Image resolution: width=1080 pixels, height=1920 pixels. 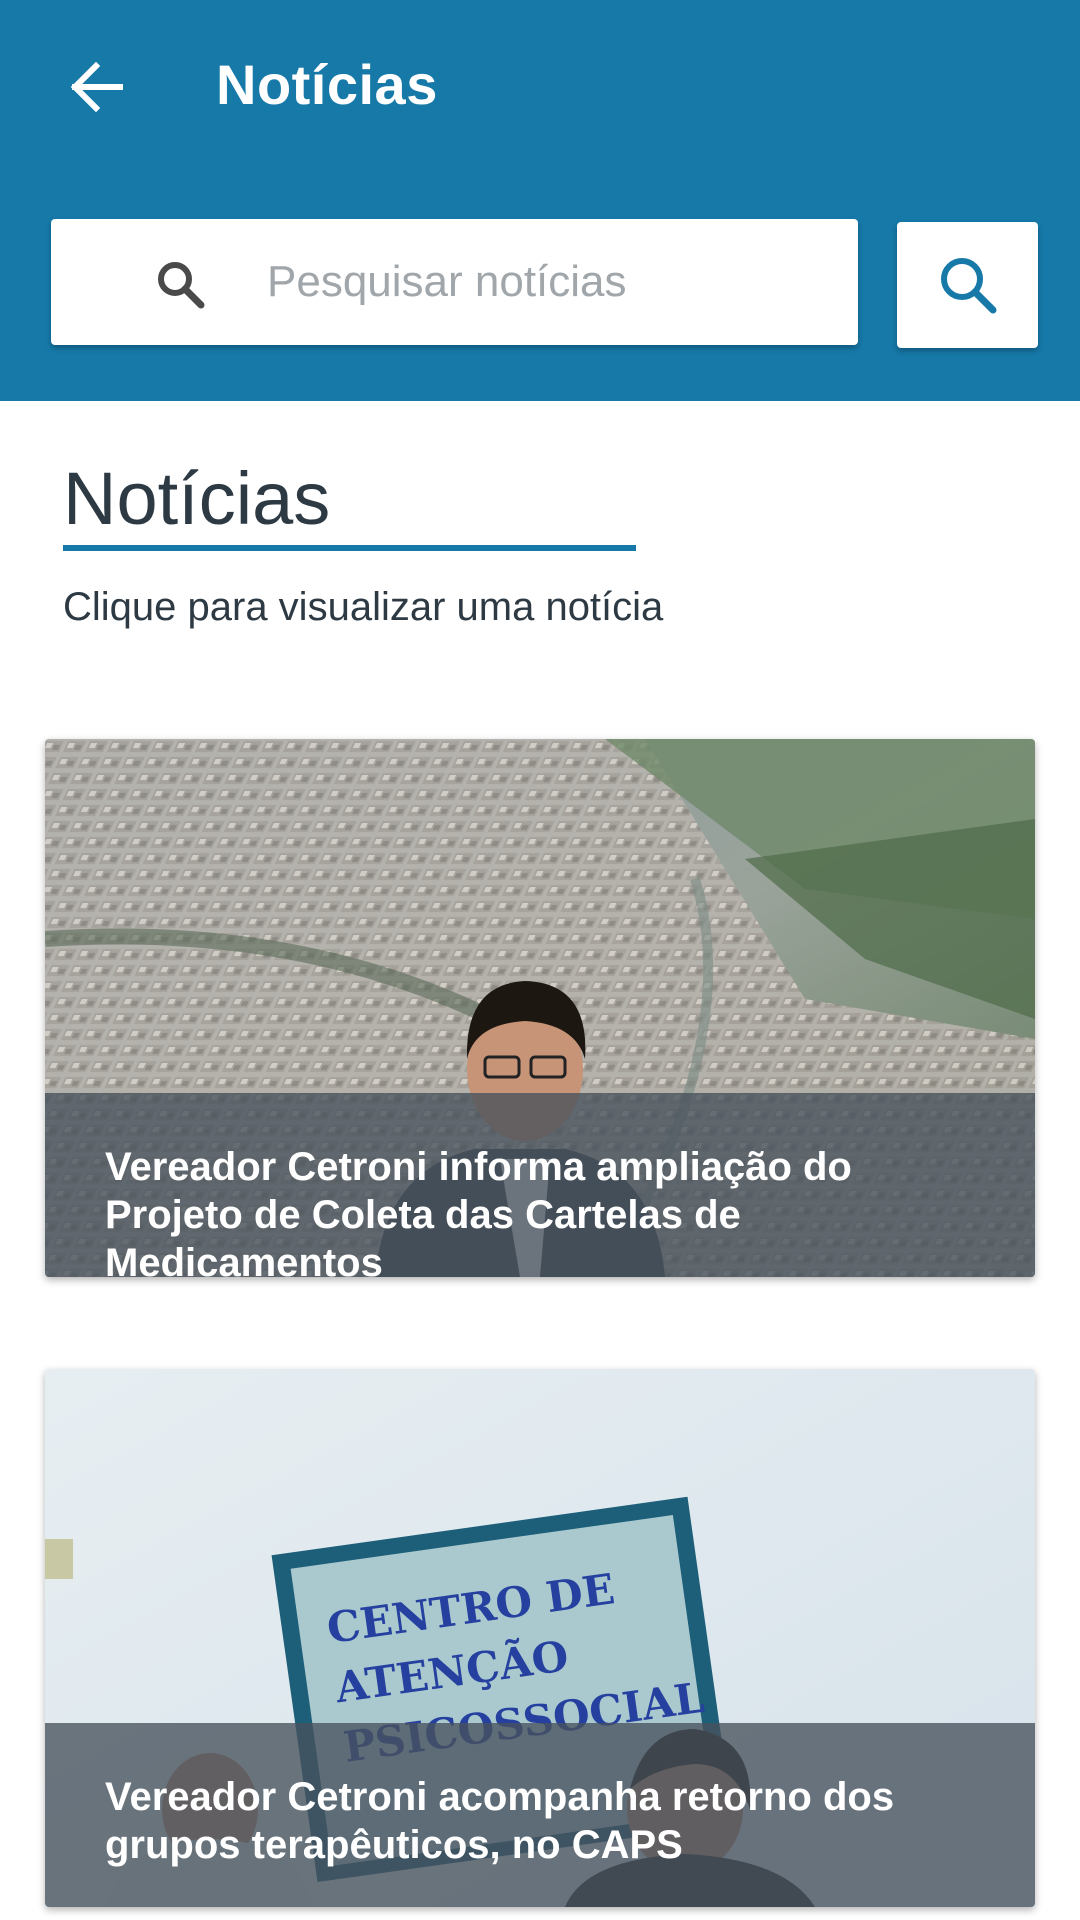 I want to click on section-title: Notícias, so click(x=197, y=498).